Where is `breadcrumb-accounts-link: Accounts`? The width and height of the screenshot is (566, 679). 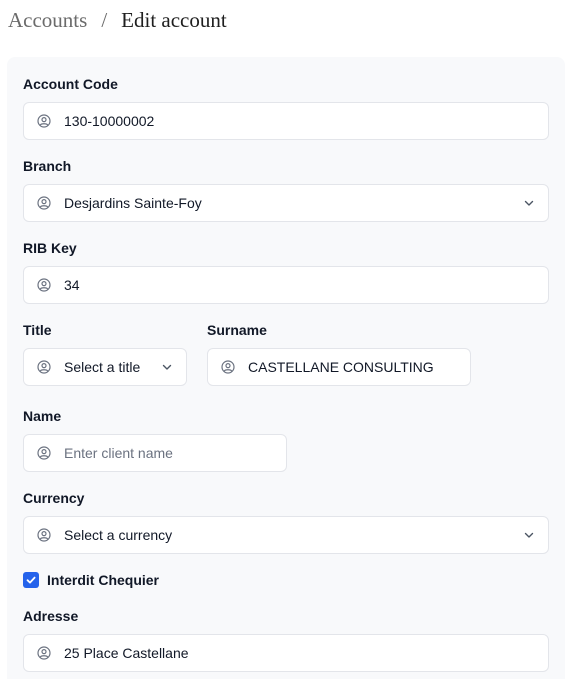
breadcrumb-accounts-link: Accounts is located at coordinates (47, 20).